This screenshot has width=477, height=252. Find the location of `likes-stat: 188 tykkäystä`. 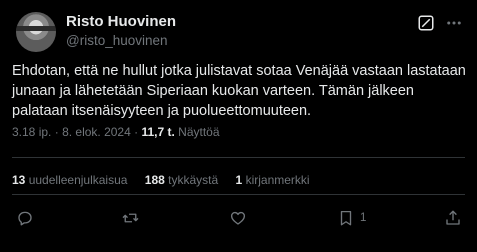

likes-stat: 188 tykkäystä is located at coordinates (183, 180).